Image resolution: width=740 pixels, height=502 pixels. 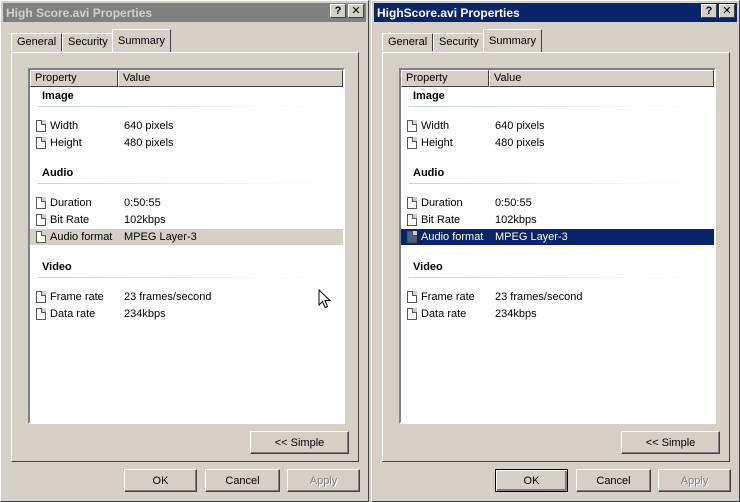 What do you see at coordinates (57, 267) in the screenshot?
I see `group-video: Video` at bounding box center [57, 267].